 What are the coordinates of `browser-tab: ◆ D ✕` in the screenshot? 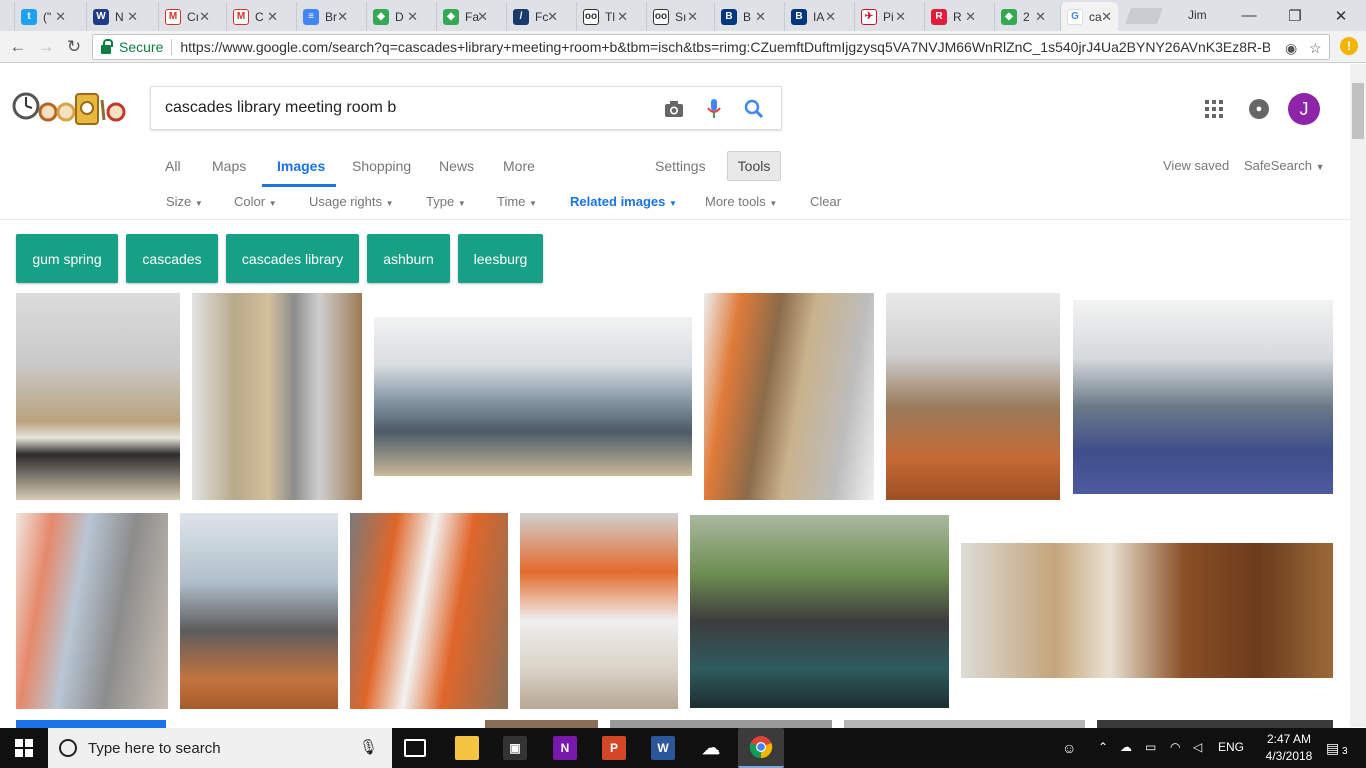 It's located at (395, 16).